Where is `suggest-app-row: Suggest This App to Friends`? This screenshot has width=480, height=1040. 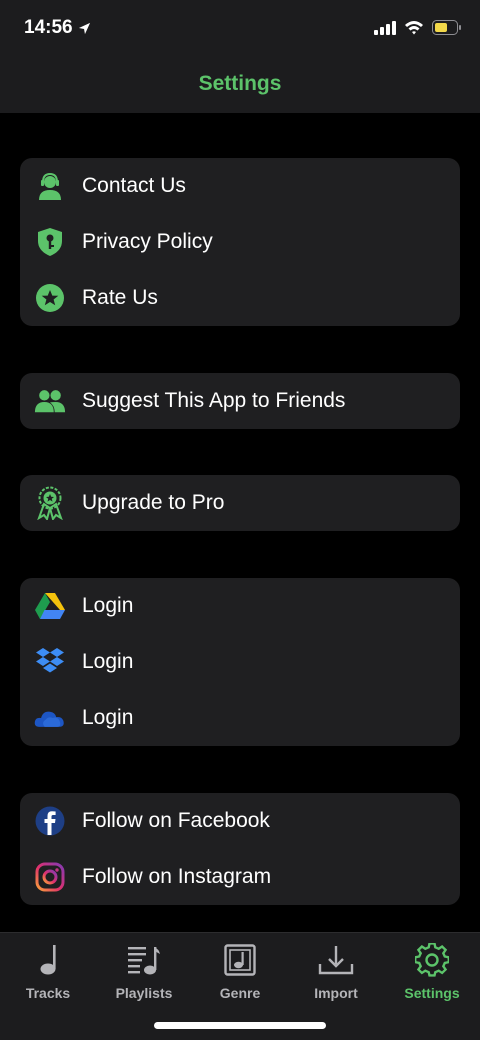
suggest-app-row: Suggest This App to Friends is located at coordinates (240, 401).